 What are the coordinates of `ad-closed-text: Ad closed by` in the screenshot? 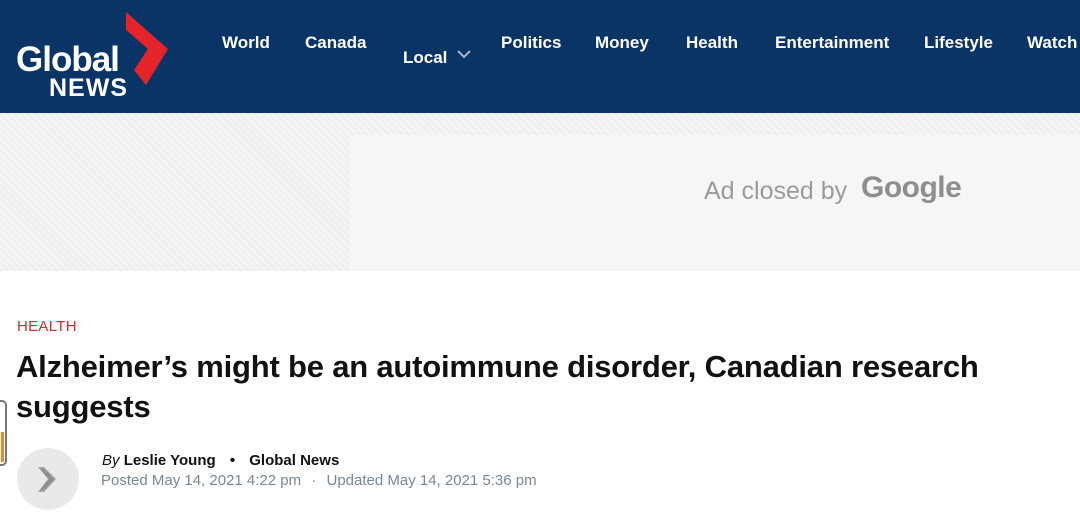 It's located at (776, 191).